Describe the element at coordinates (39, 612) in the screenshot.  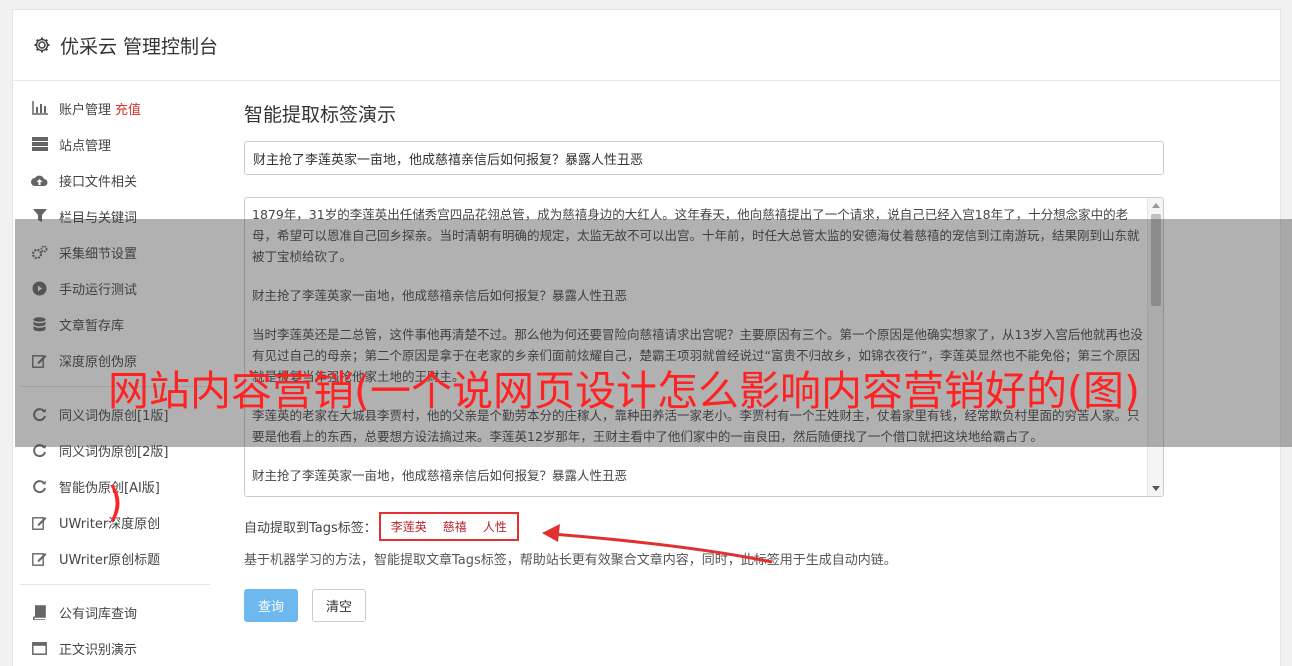
I see `book-icon` at that location.